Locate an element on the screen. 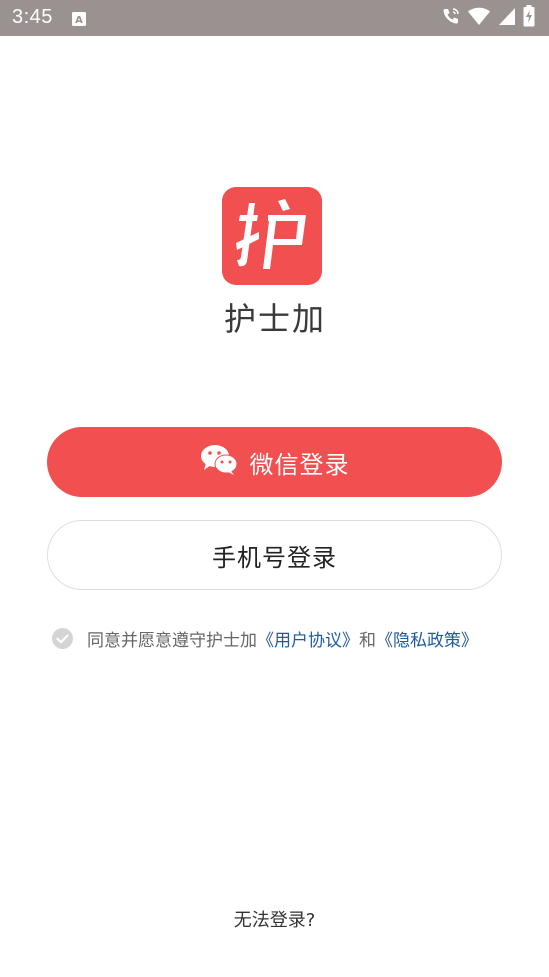  phone-login-label: 手机号登录 is located at coordinates (274, 557).